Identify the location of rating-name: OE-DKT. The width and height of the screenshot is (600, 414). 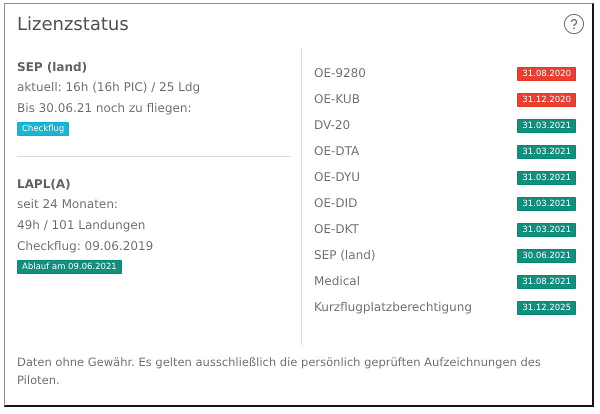
(336, 229).